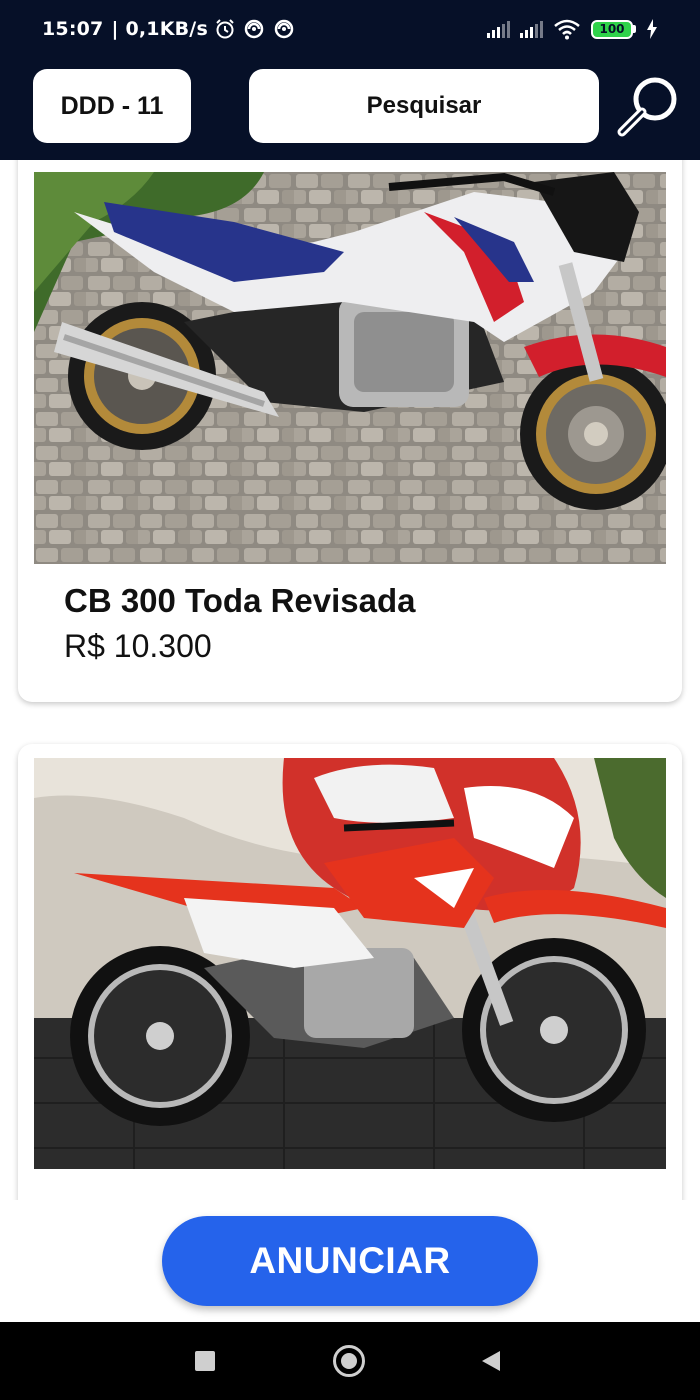  What do you see at coordinates (350, 29) in the screenshot?
I see `status-bar: 15:07 | 0,1KB/s 100` at bounding box center [350, 29].